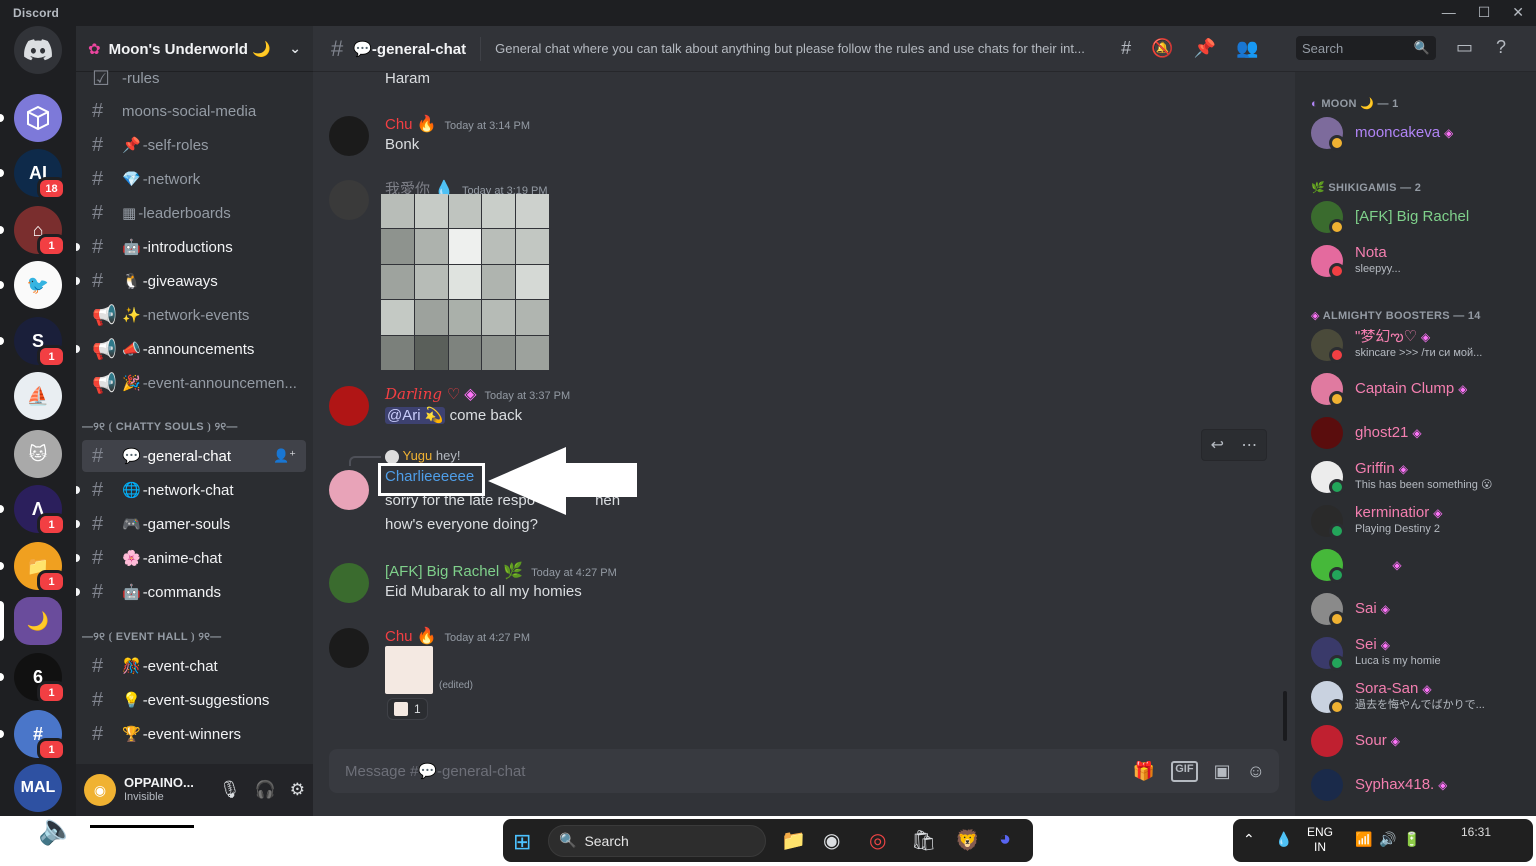  What do you see at coordinates (1421, 609) in the screenshot?
I see `member-item: Sai ◈` at bounding box center [1421, 609].